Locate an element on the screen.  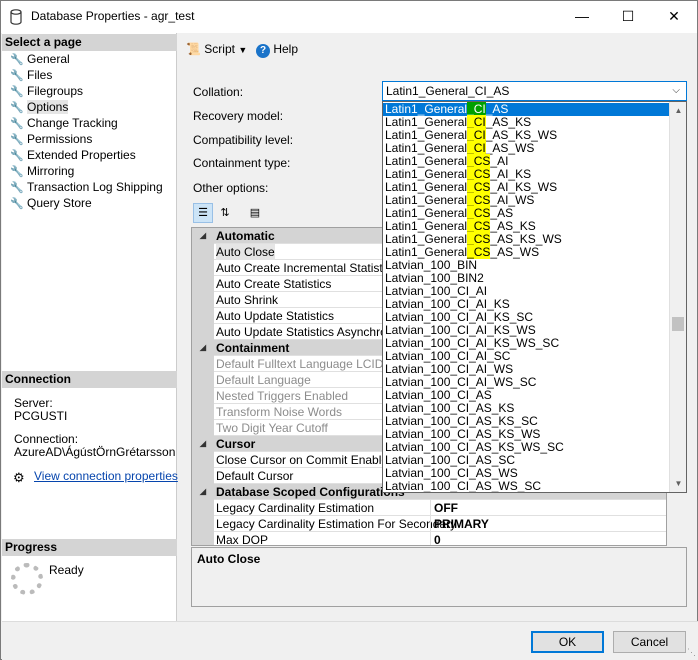
page-item-general: 🔧 General is located at coordinates (40, 59).